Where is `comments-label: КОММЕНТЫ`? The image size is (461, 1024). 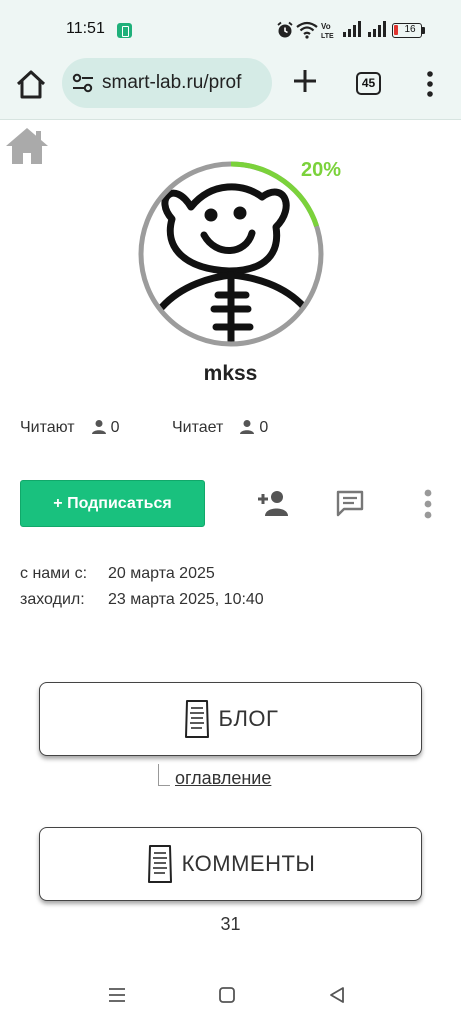
comments-label: КОММЕНТЫ is located at coordinates (248, 863).